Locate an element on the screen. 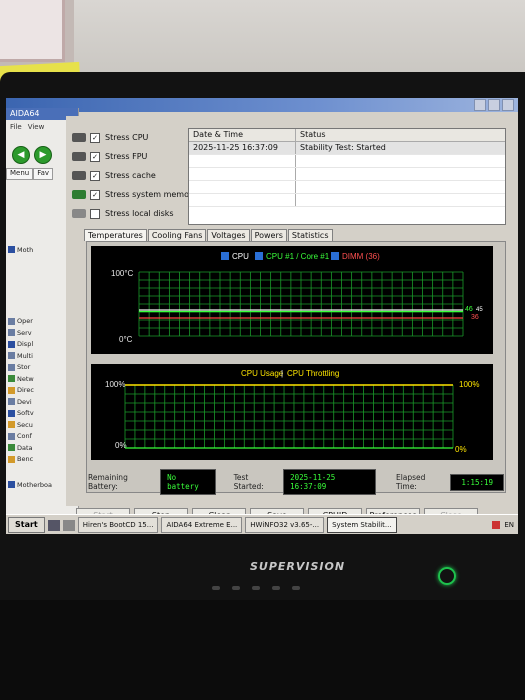 The height and width of the screenshot is (700, 525). forward-icon: ▶ is located at coordinates (43, 155).